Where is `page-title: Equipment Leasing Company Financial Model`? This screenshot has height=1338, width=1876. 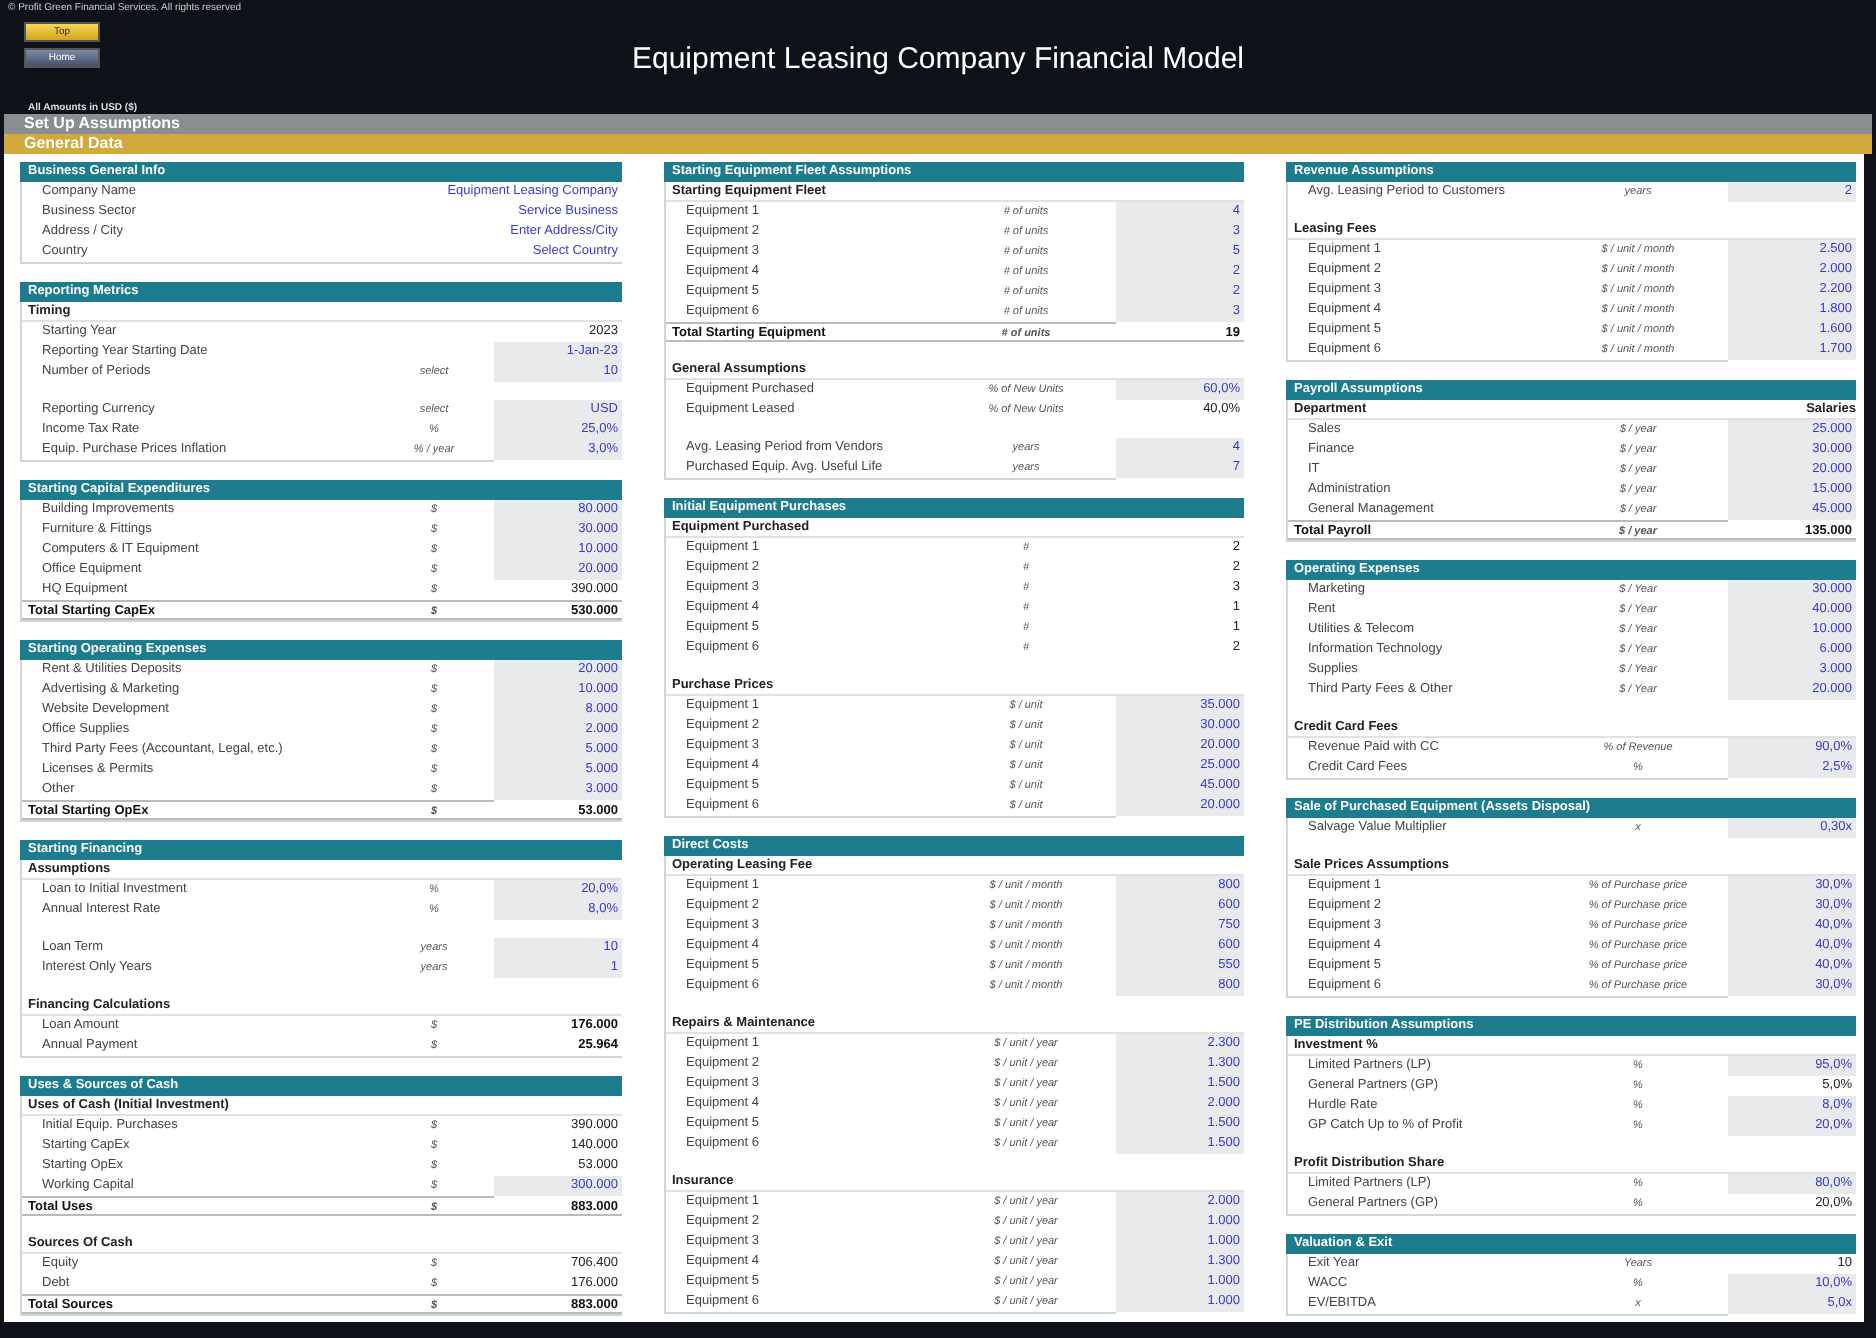 page-title: Equipment Leasing Company Financial Model is located at coordinates (937, 59).